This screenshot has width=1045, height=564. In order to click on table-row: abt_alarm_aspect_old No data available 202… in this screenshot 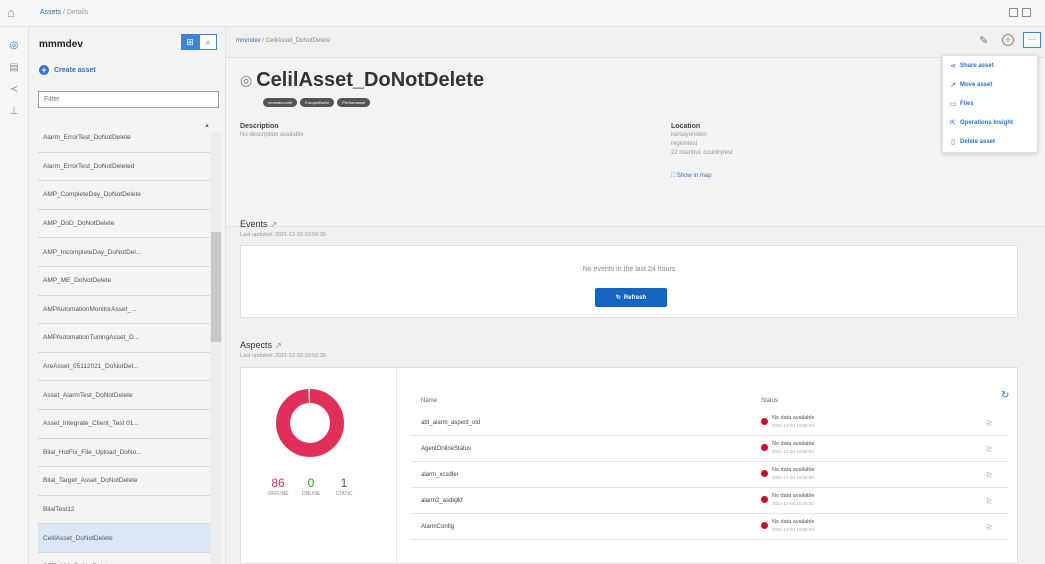, I will do `click(709, 423)`.